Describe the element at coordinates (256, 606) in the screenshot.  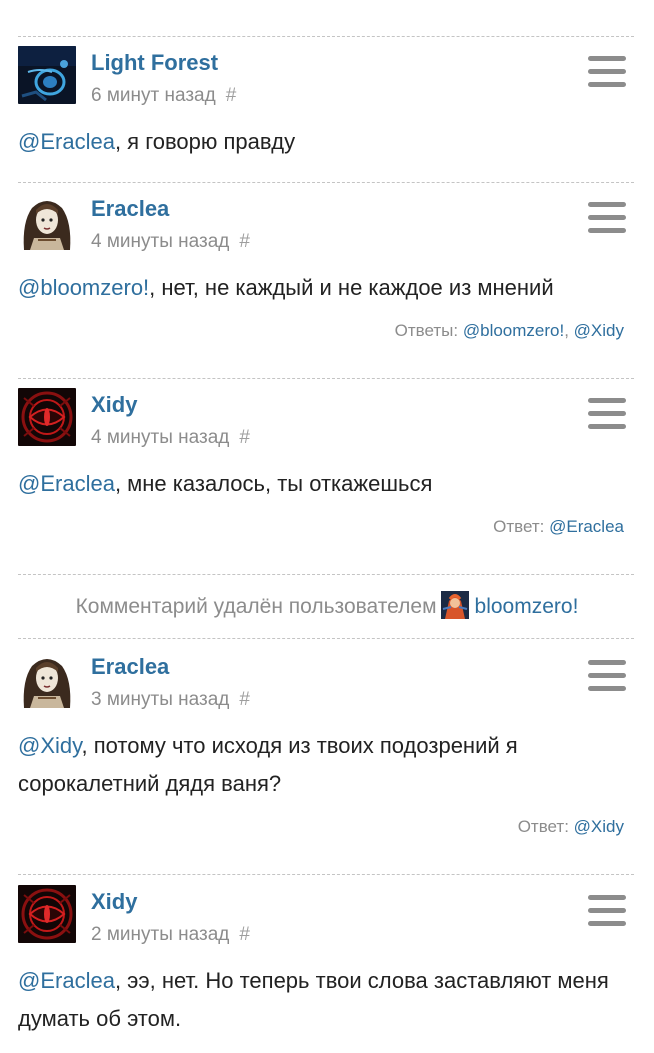
I see `deleted-notice-text: Комментарий удалён пользователем` at that location.